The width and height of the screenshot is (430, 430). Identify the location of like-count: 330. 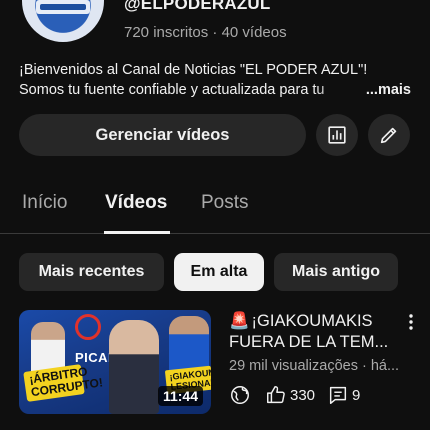
(303, 395).